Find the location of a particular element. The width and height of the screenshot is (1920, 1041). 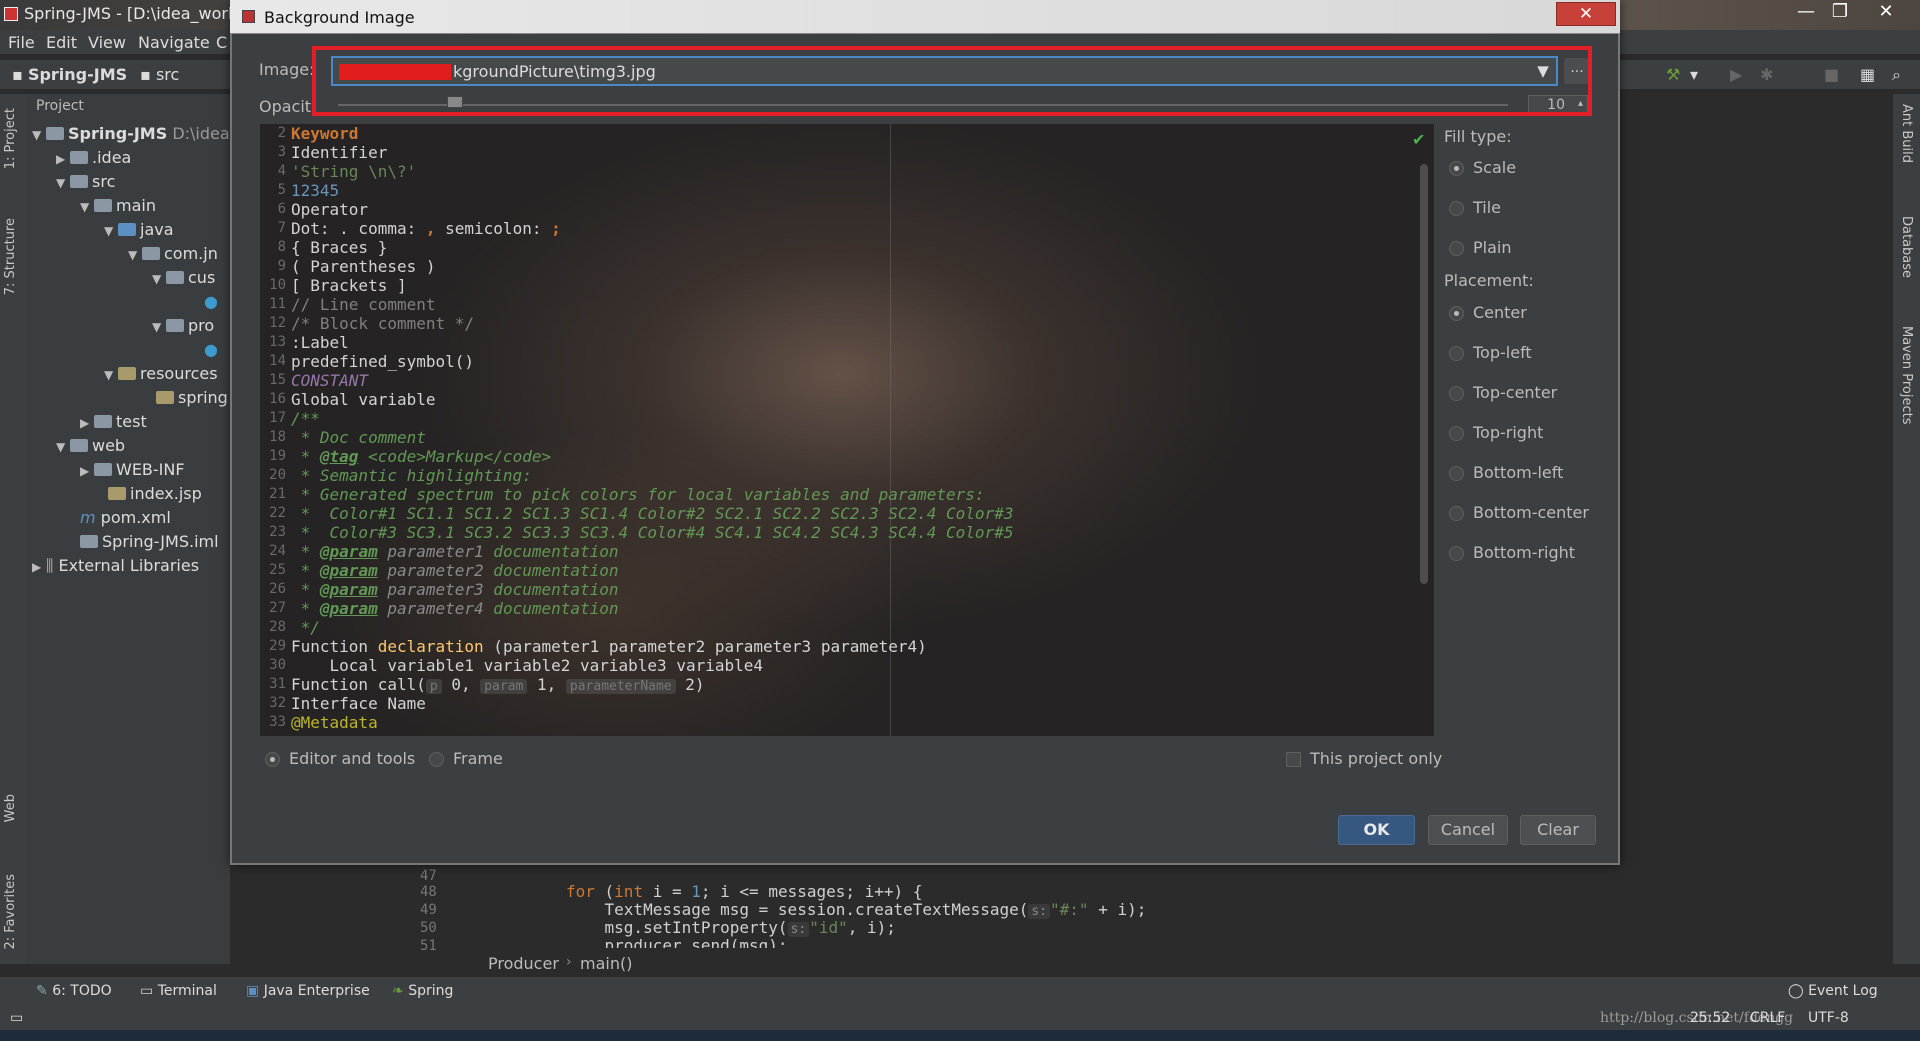

placement-top-left-label: Top-left is located at coordinates (1502, 352).